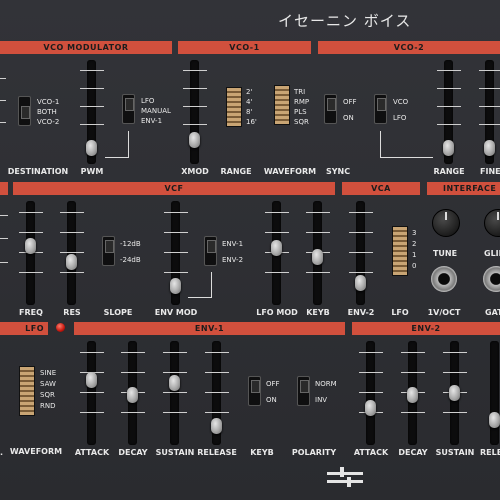  I want to click on glide-knob, so click(492, 223).